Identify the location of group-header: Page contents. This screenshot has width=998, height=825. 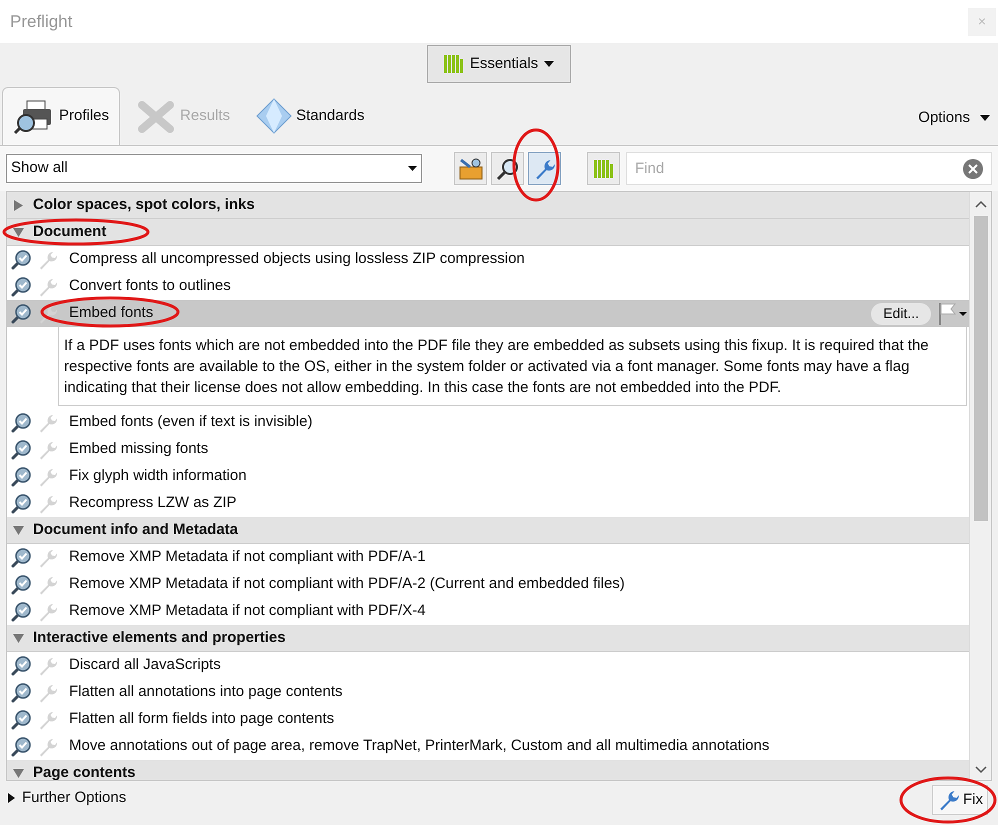
(488, 770).